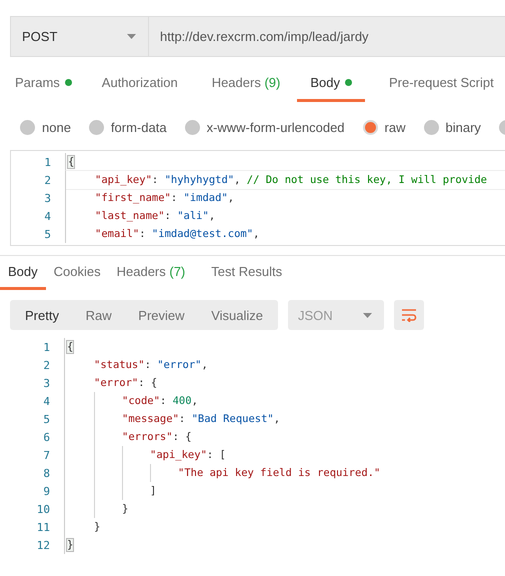 Image resolution: width=505 pixels, height=576 pixels. I want to click on line-number: 7, so click(46, 455).